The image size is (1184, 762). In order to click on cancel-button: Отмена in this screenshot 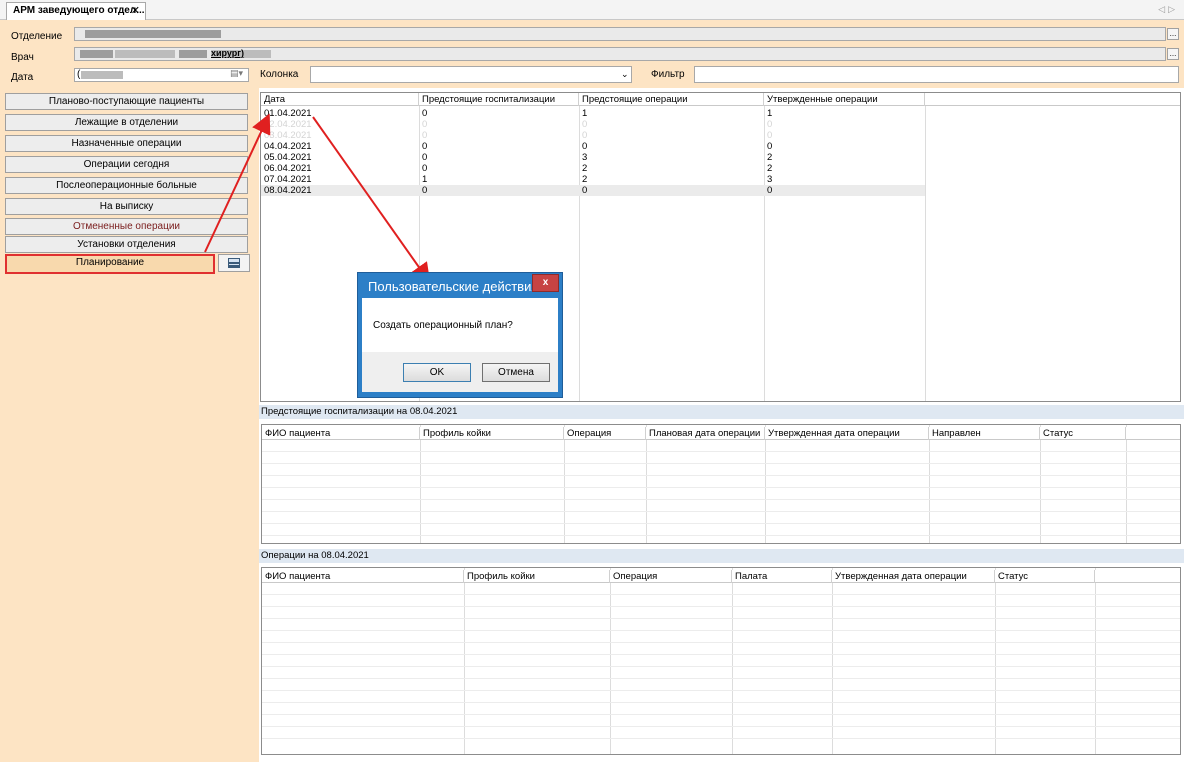, I will do `click(516, 372)`.